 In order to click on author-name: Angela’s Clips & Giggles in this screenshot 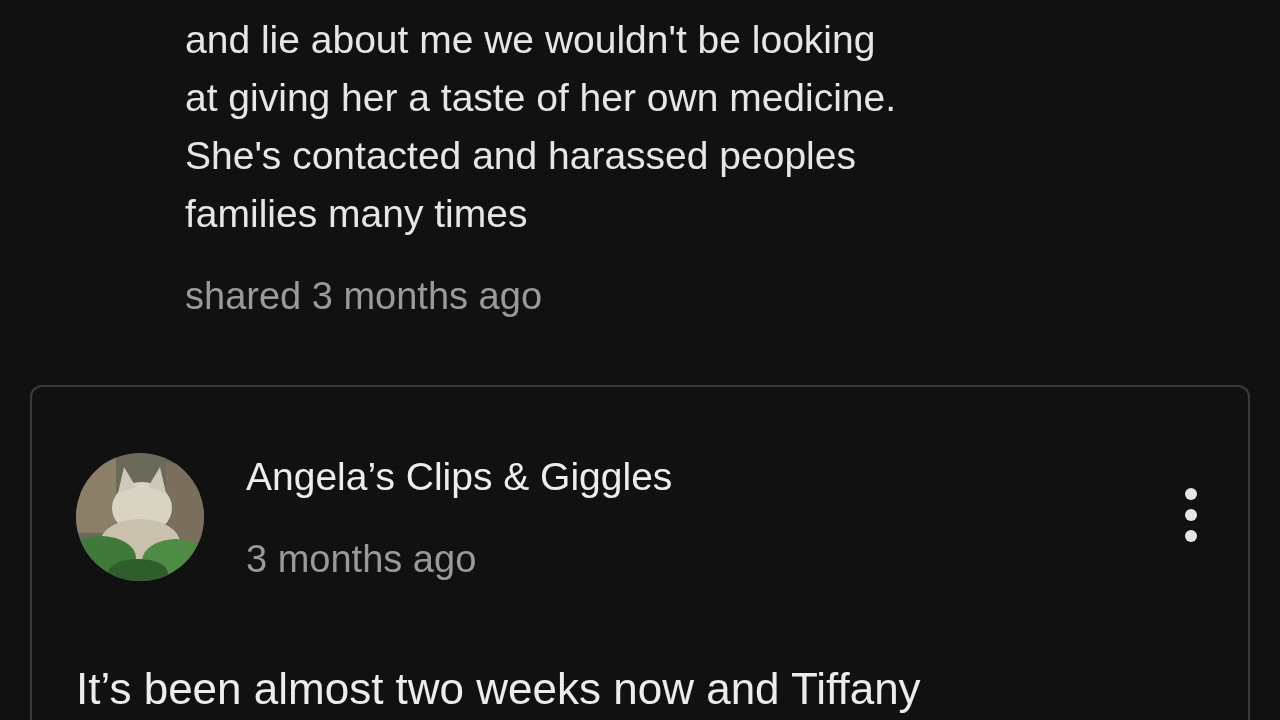, I will do `click(459, 477)`.